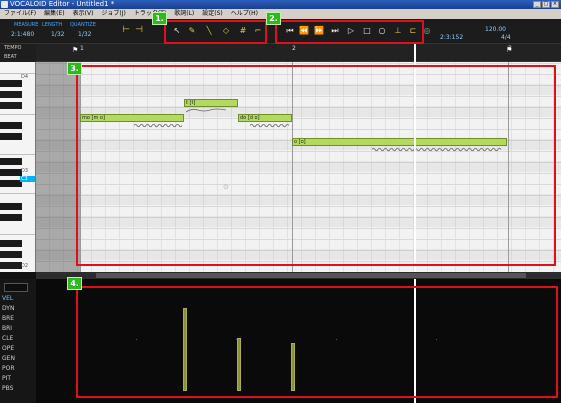 This screenshot has height=403, width=561. What do you see at coordinates (13, 48) in the screenshot?
I see `tempo-label: TEMPO` at bounding box center [13, 48].